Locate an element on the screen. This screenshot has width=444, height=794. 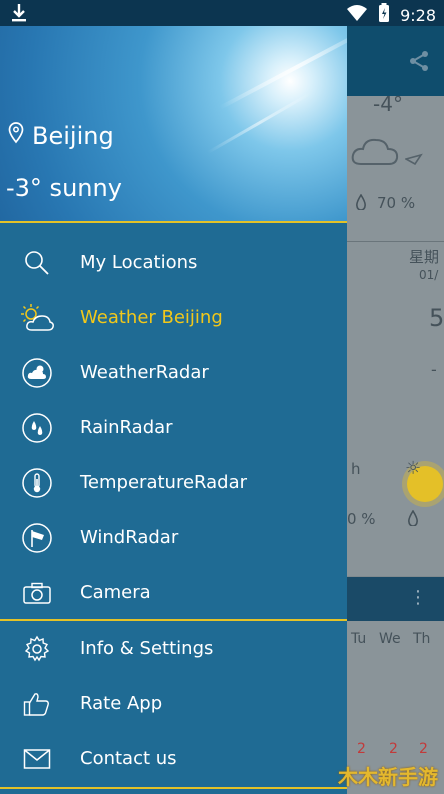
thumbs-up-icon is located at coordinates (40, 704).